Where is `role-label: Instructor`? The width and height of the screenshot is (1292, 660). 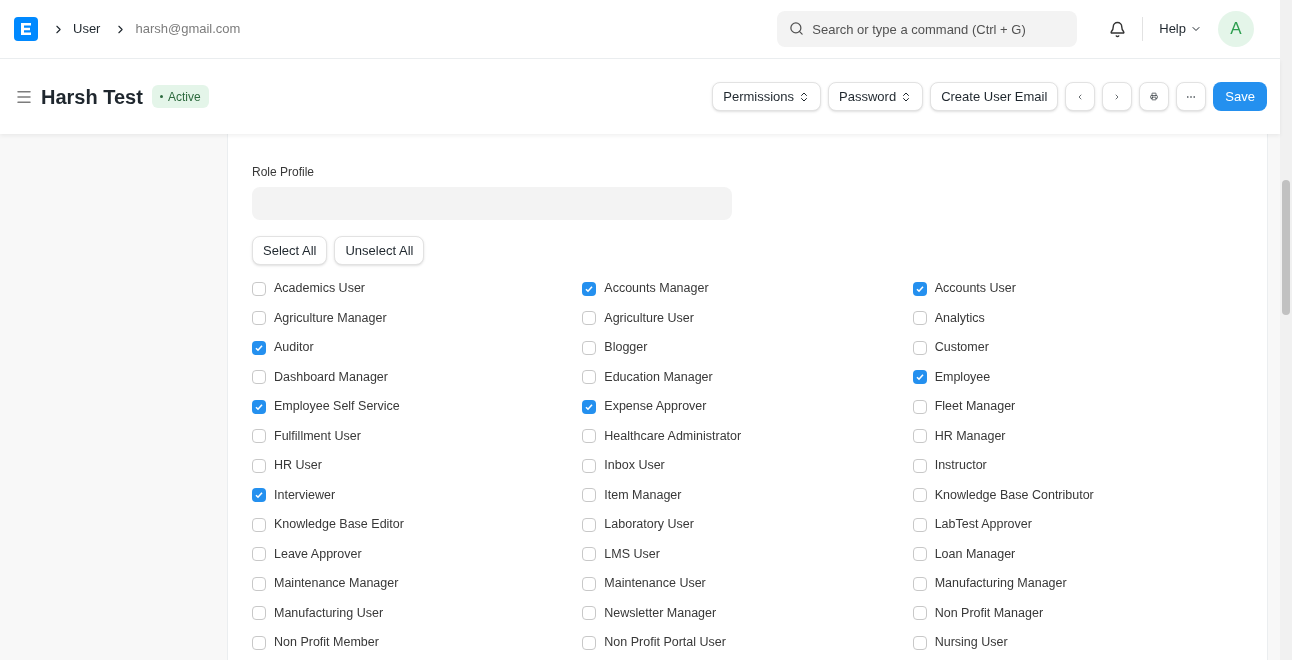
role-label: Instructor is located at coordinates (960, 466).